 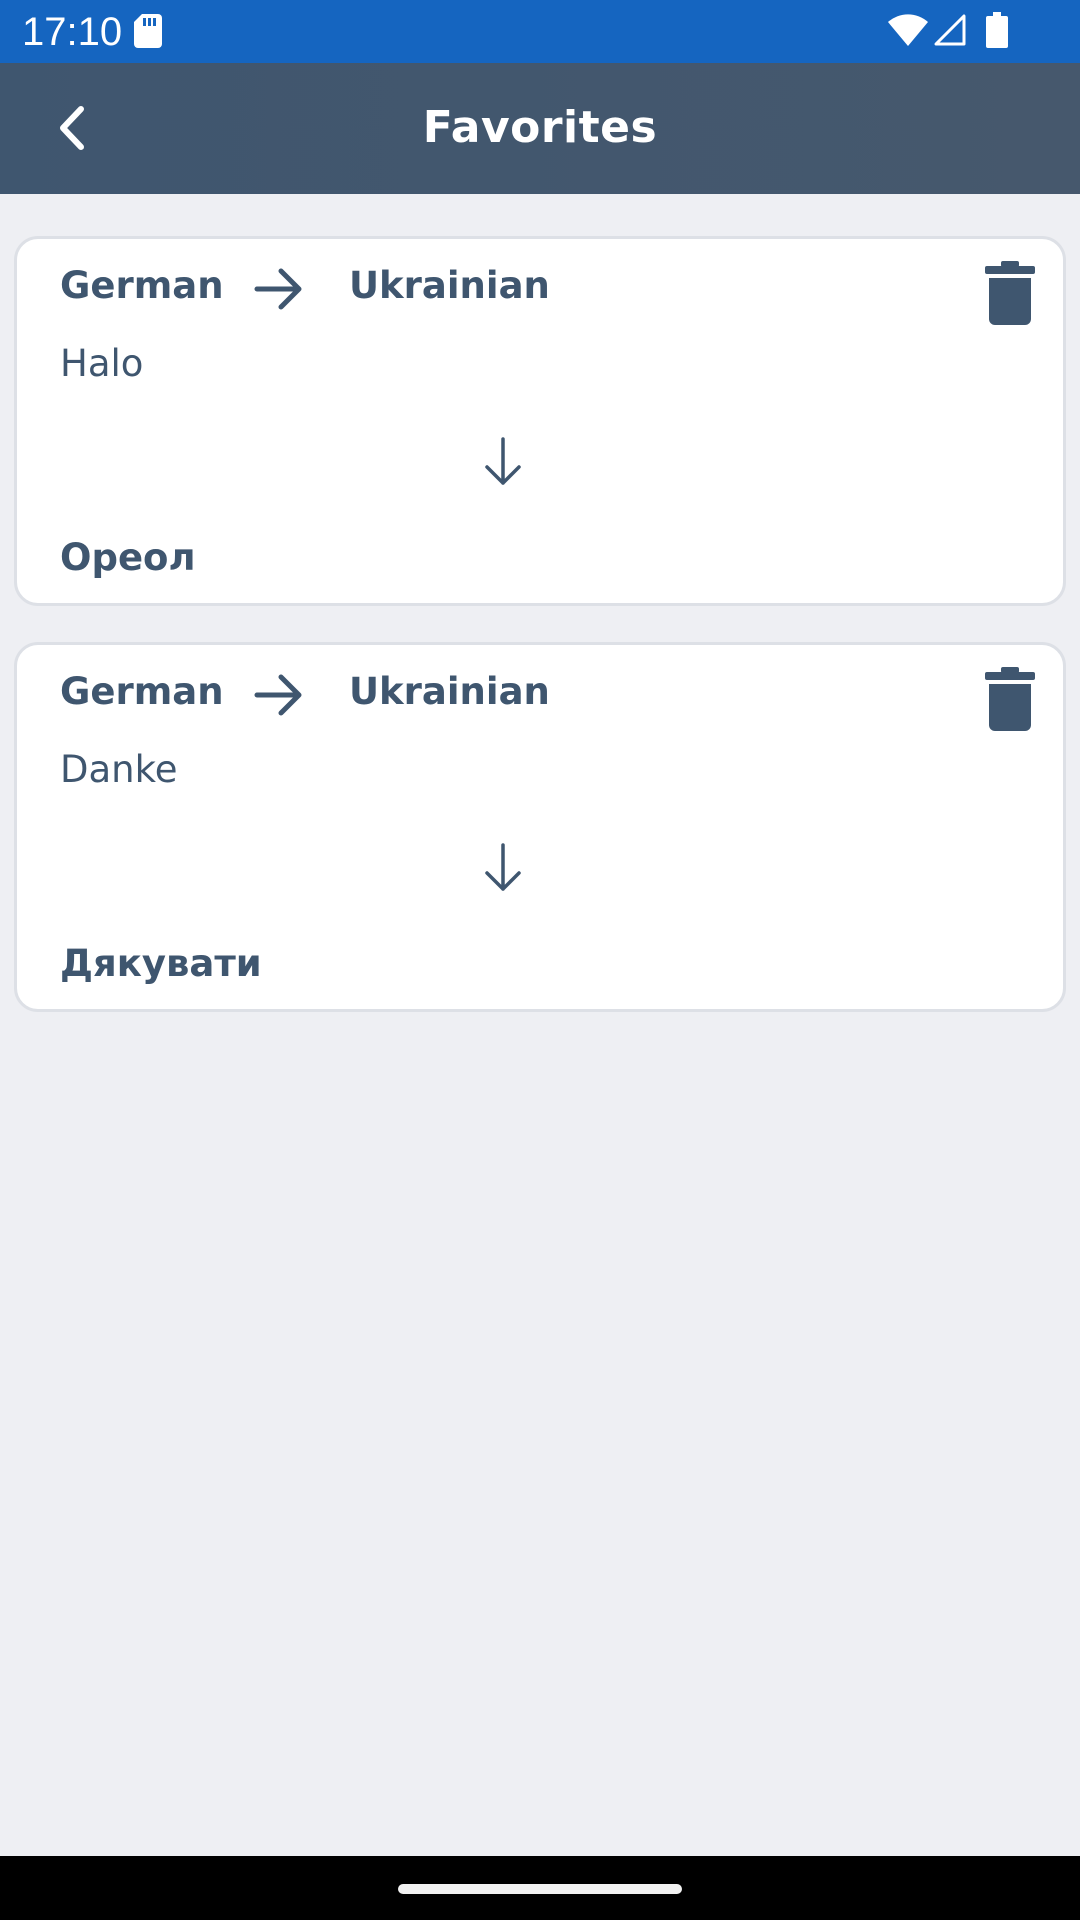 What do you see at coordinates (908, 30) in the screenshot?
I see `wifi-icon` at bounding box center [908, 30].